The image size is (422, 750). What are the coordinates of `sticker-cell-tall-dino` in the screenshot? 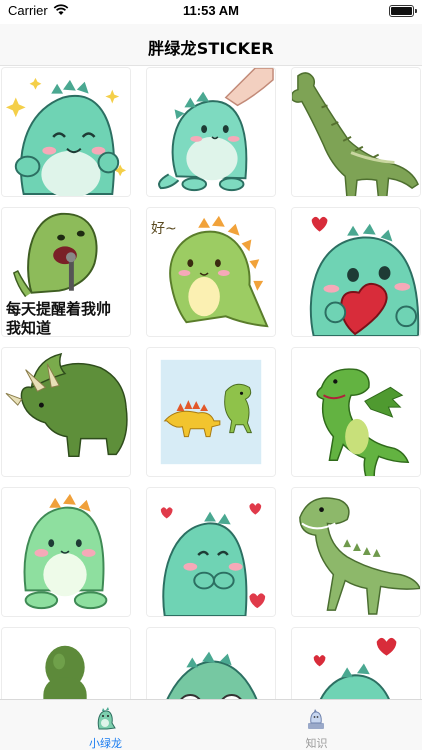 It's located at (356, 552).